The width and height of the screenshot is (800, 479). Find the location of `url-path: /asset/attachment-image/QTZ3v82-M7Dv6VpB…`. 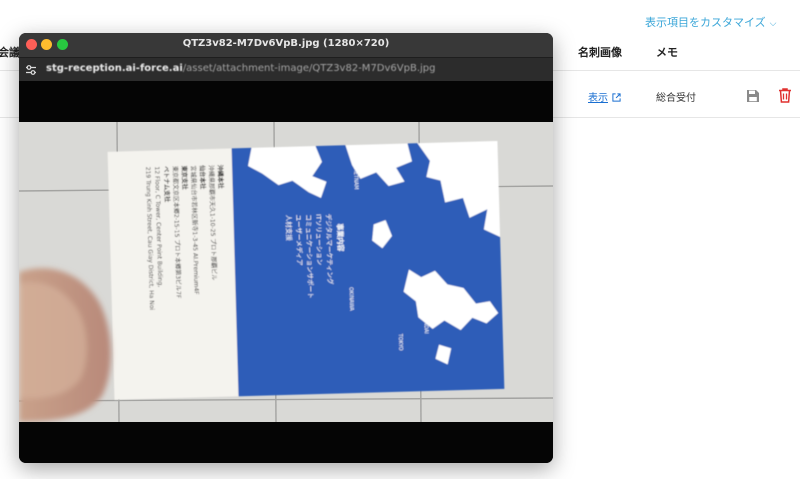

url-path: /asset/attachment-image/QTZ3v82-M7Dv6VpB… is located at coordinates (309, 68).